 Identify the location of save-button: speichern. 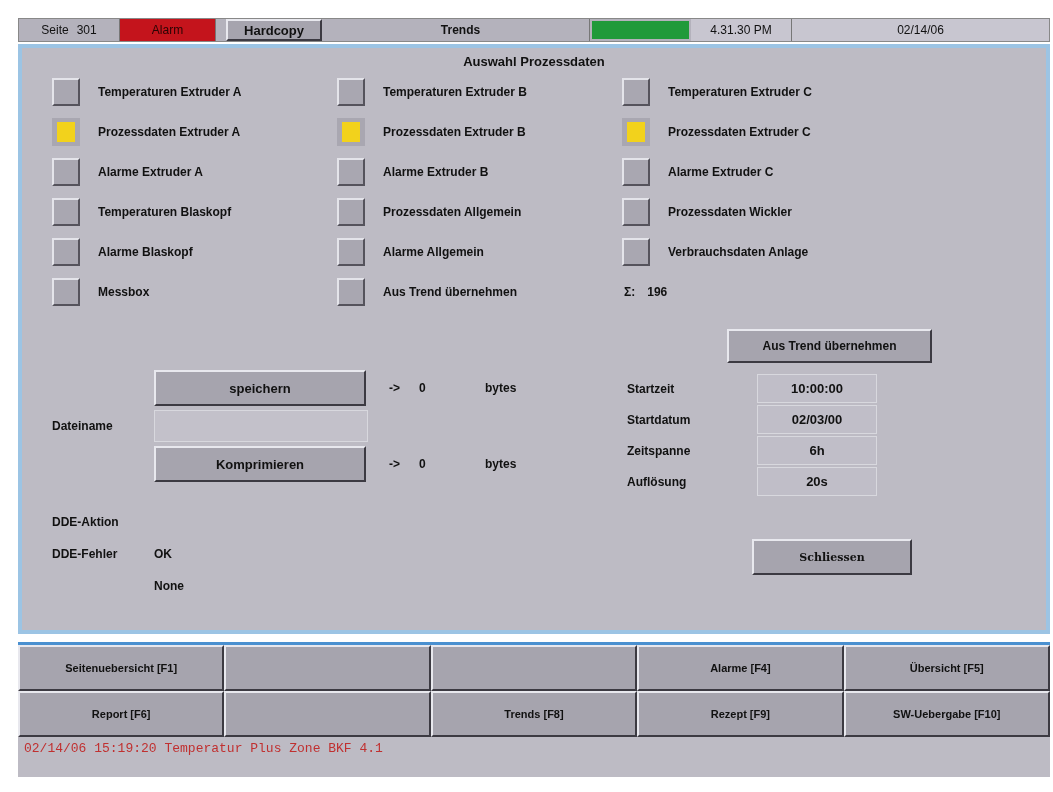
(260, 388).